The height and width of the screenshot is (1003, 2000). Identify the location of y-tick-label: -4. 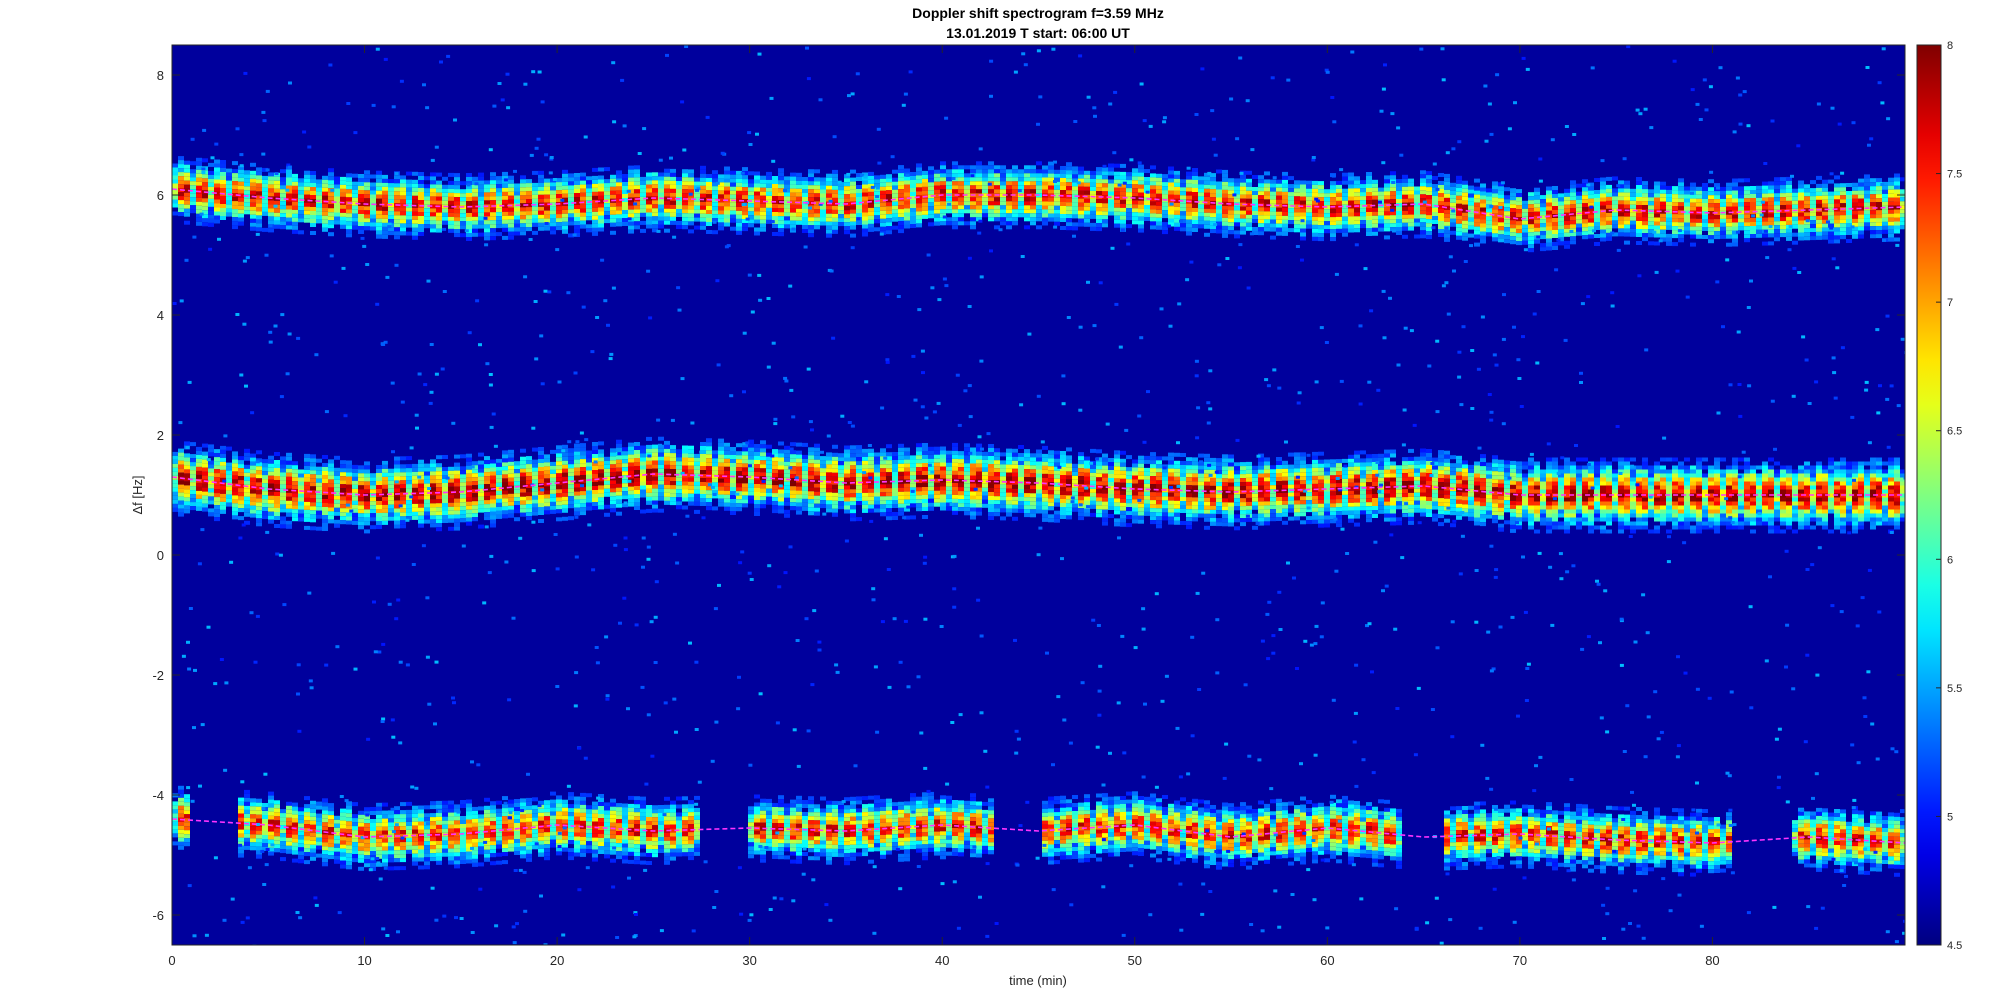
(158, 795).